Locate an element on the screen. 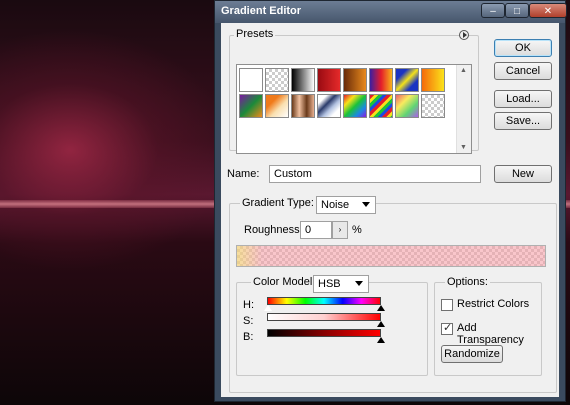 The image size is (570, 405). ok-button: OK is located at coordinates (523, 48).